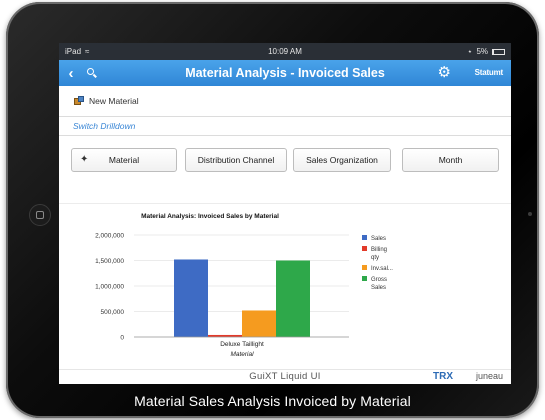  What do you see at coordinates (285, 101) in the screenshot?
I see `toolbar: New Material` at bounding box center [285, 101].